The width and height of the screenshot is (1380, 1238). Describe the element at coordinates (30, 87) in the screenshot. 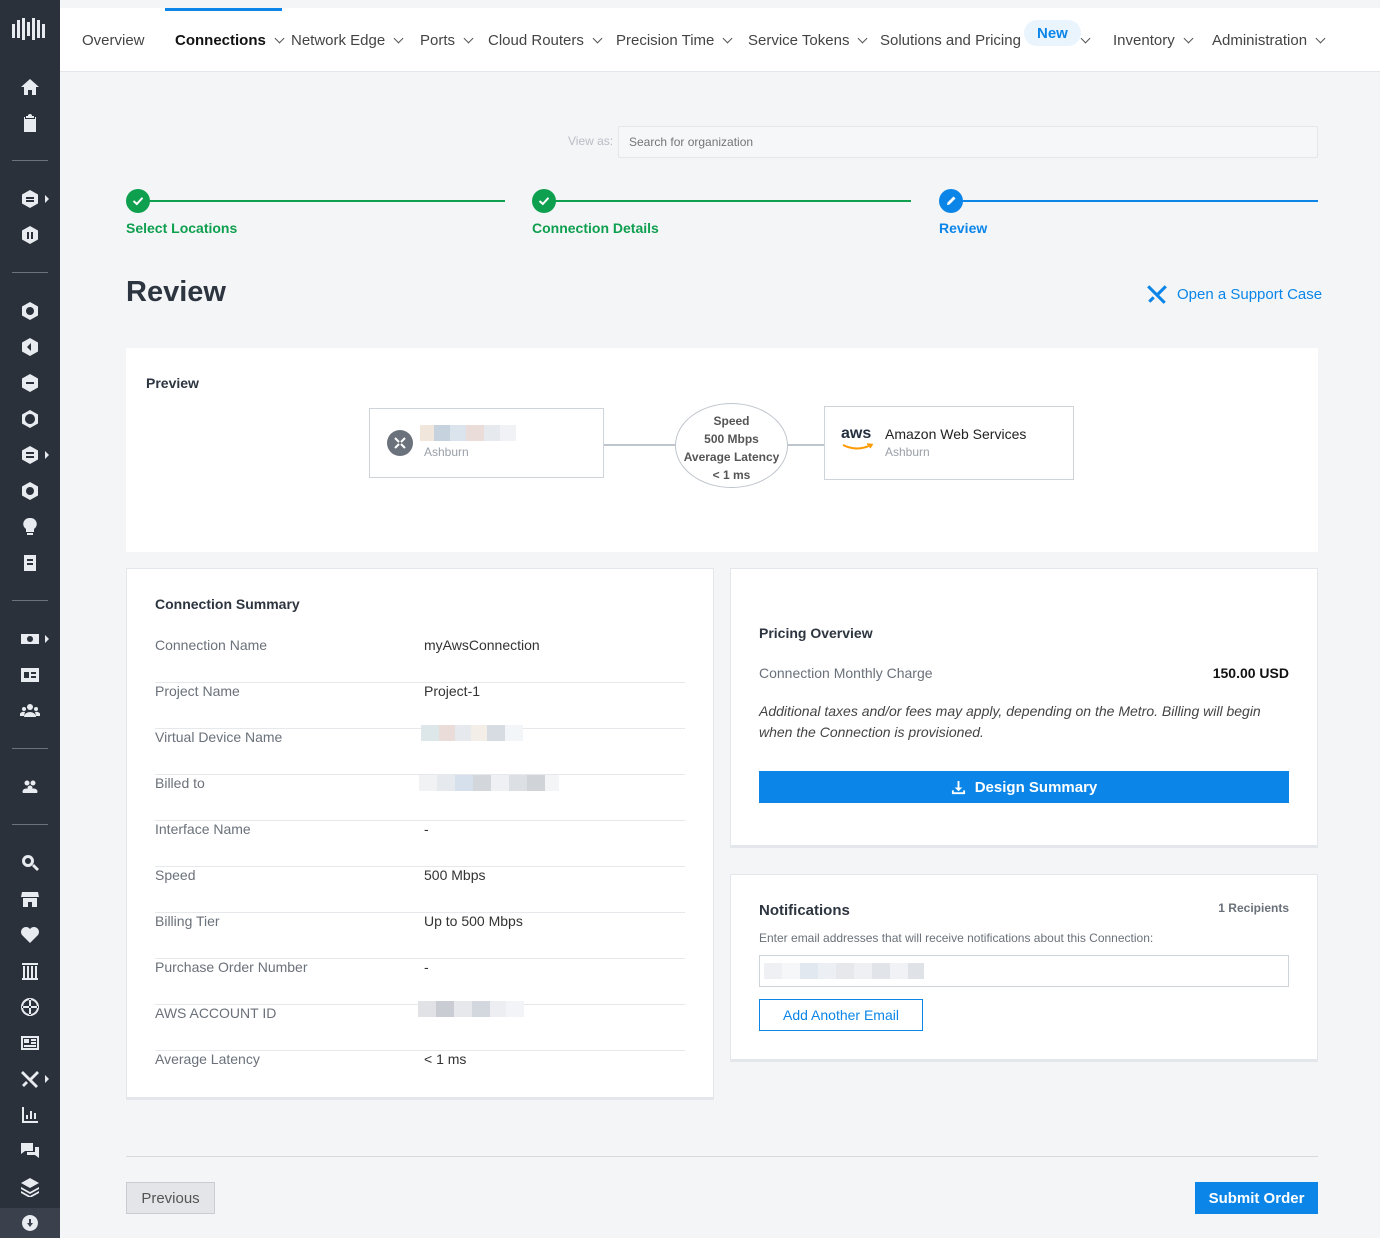

I see `home-icon` at that location.